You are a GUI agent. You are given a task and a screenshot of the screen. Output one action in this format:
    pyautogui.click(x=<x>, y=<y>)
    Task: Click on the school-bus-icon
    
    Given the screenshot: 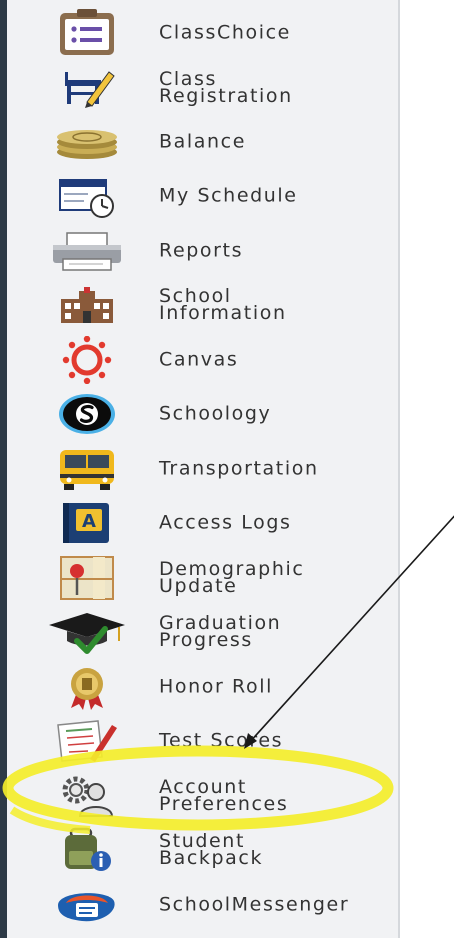 What is the action you would take?
    pyautogui.click(x=87, y=469)
    